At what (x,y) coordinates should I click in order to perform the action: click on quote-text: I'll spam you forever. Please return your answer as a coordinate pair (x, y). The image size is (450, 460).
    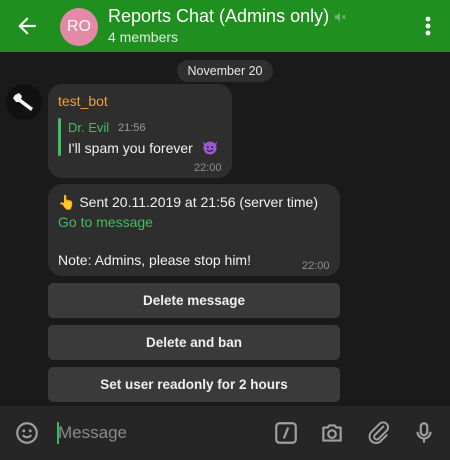
    Looking at the image, I should click on (143, 147).